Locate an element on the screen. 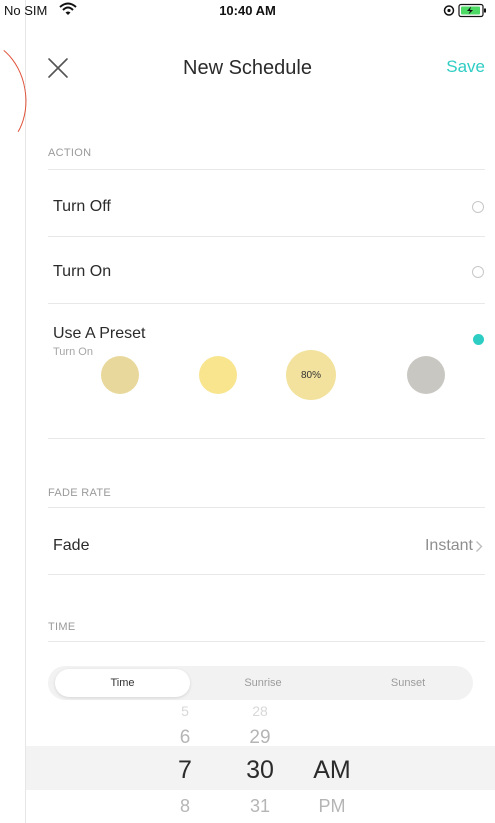 The width and height of the screenshot is (495, 823). preset-brightness-label: 80% is located at coordinates (310, 375).